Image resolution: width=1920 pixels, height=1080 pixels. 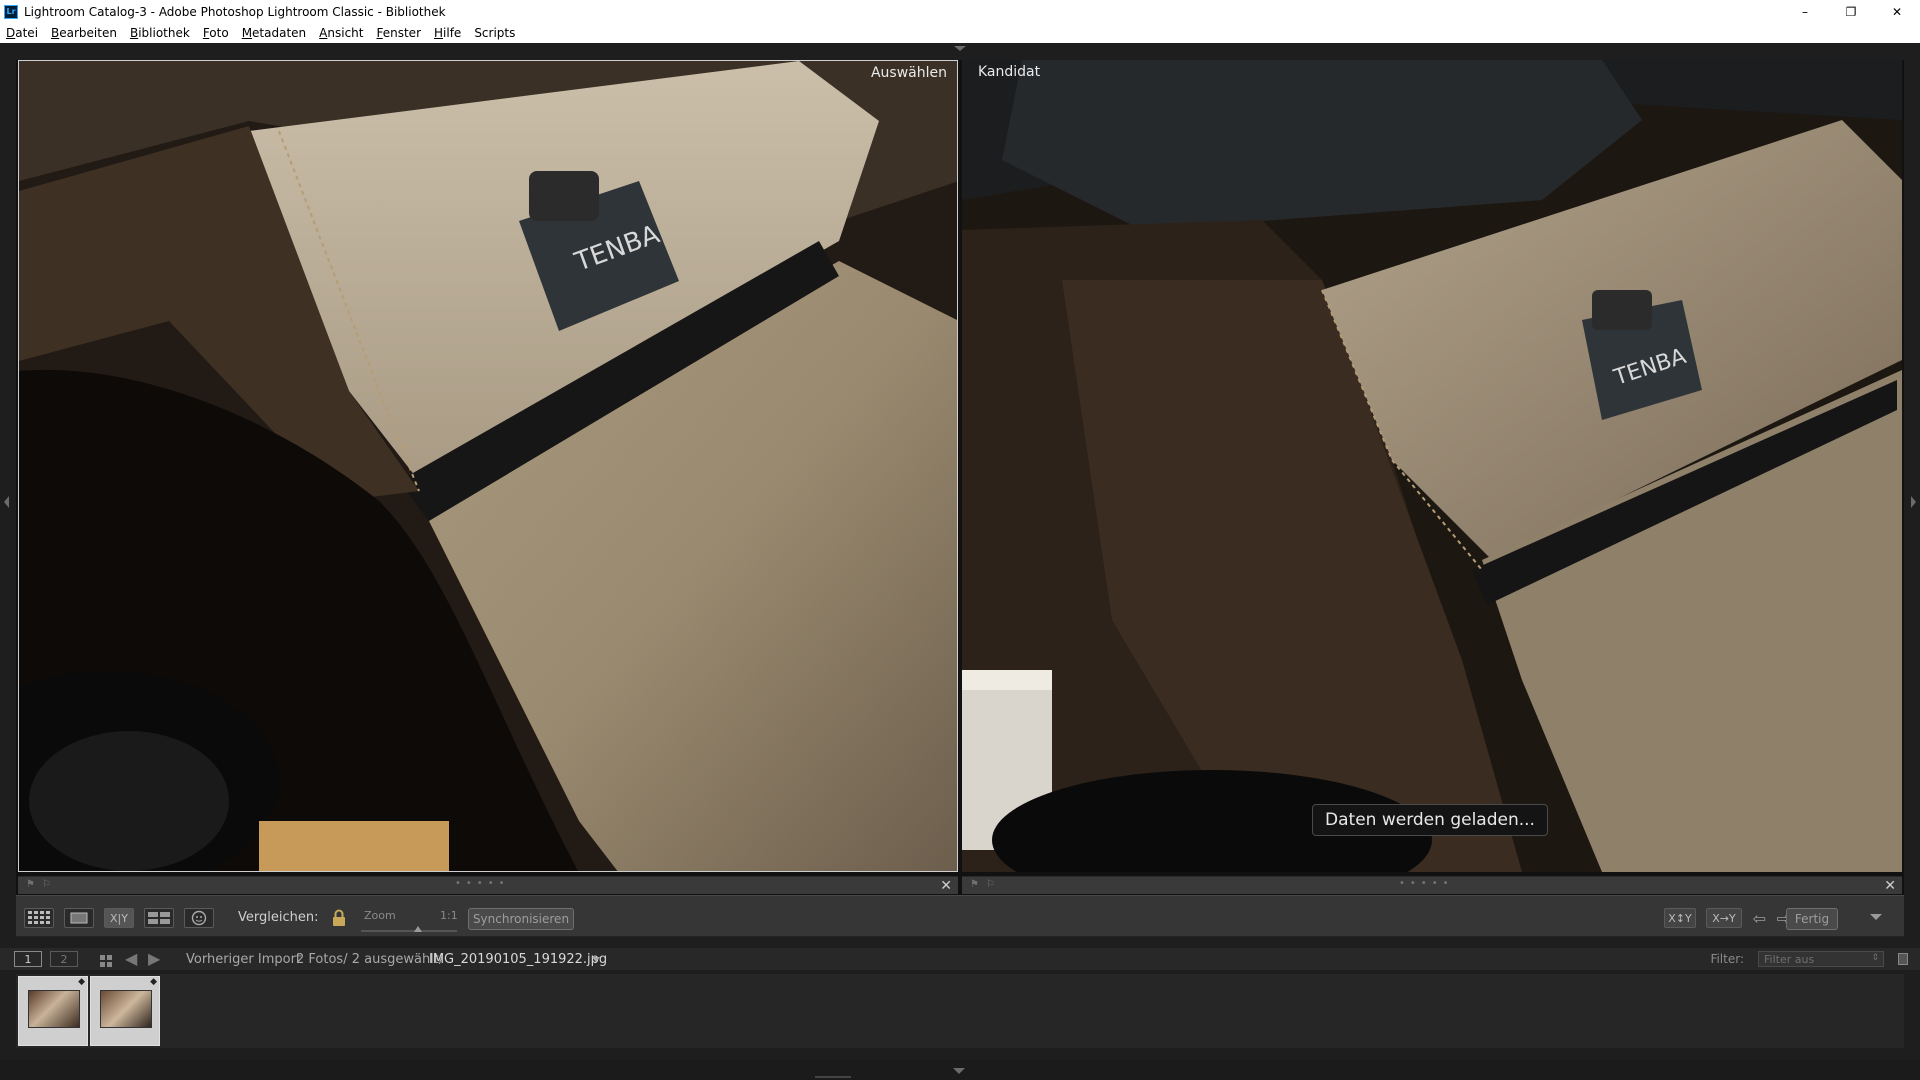 What do you see at coordinates (439, 33) in the screenshot?
I see `menu-mnemonic: H` at bounding box center [439, 33].